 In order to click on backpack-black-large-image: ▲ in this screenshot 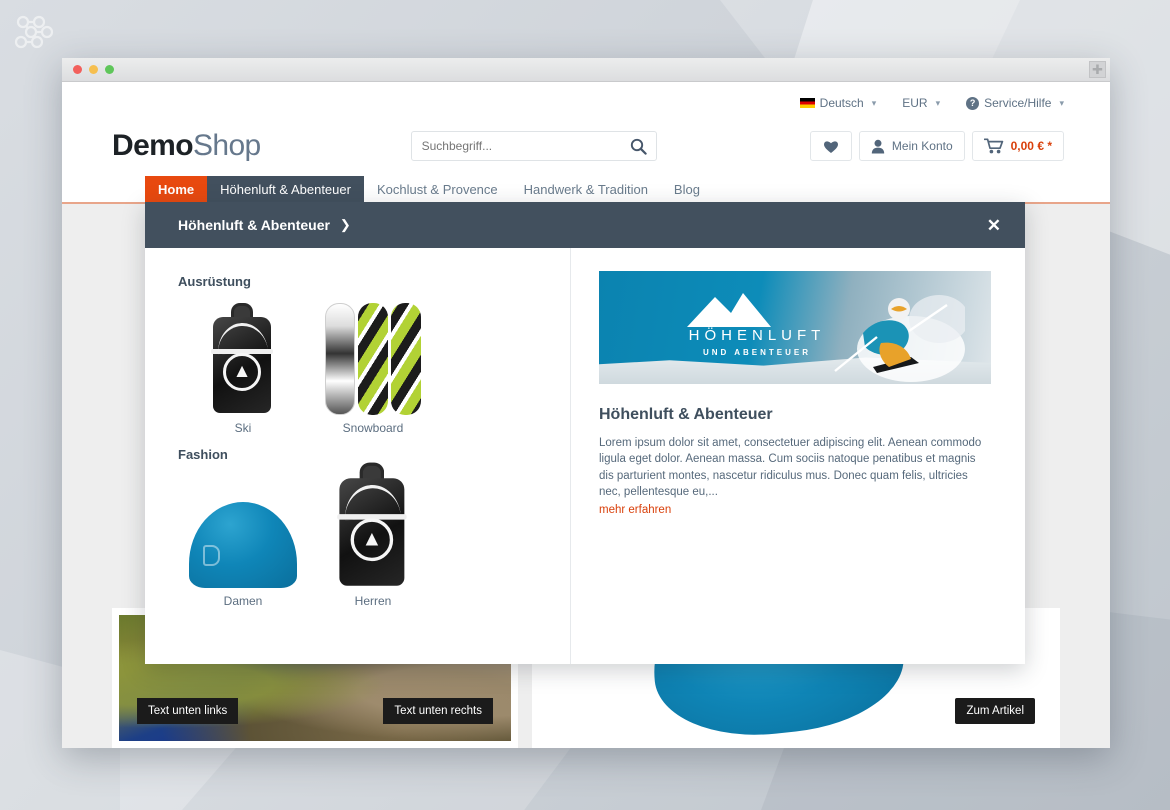, I will do `click(373, 525)`.